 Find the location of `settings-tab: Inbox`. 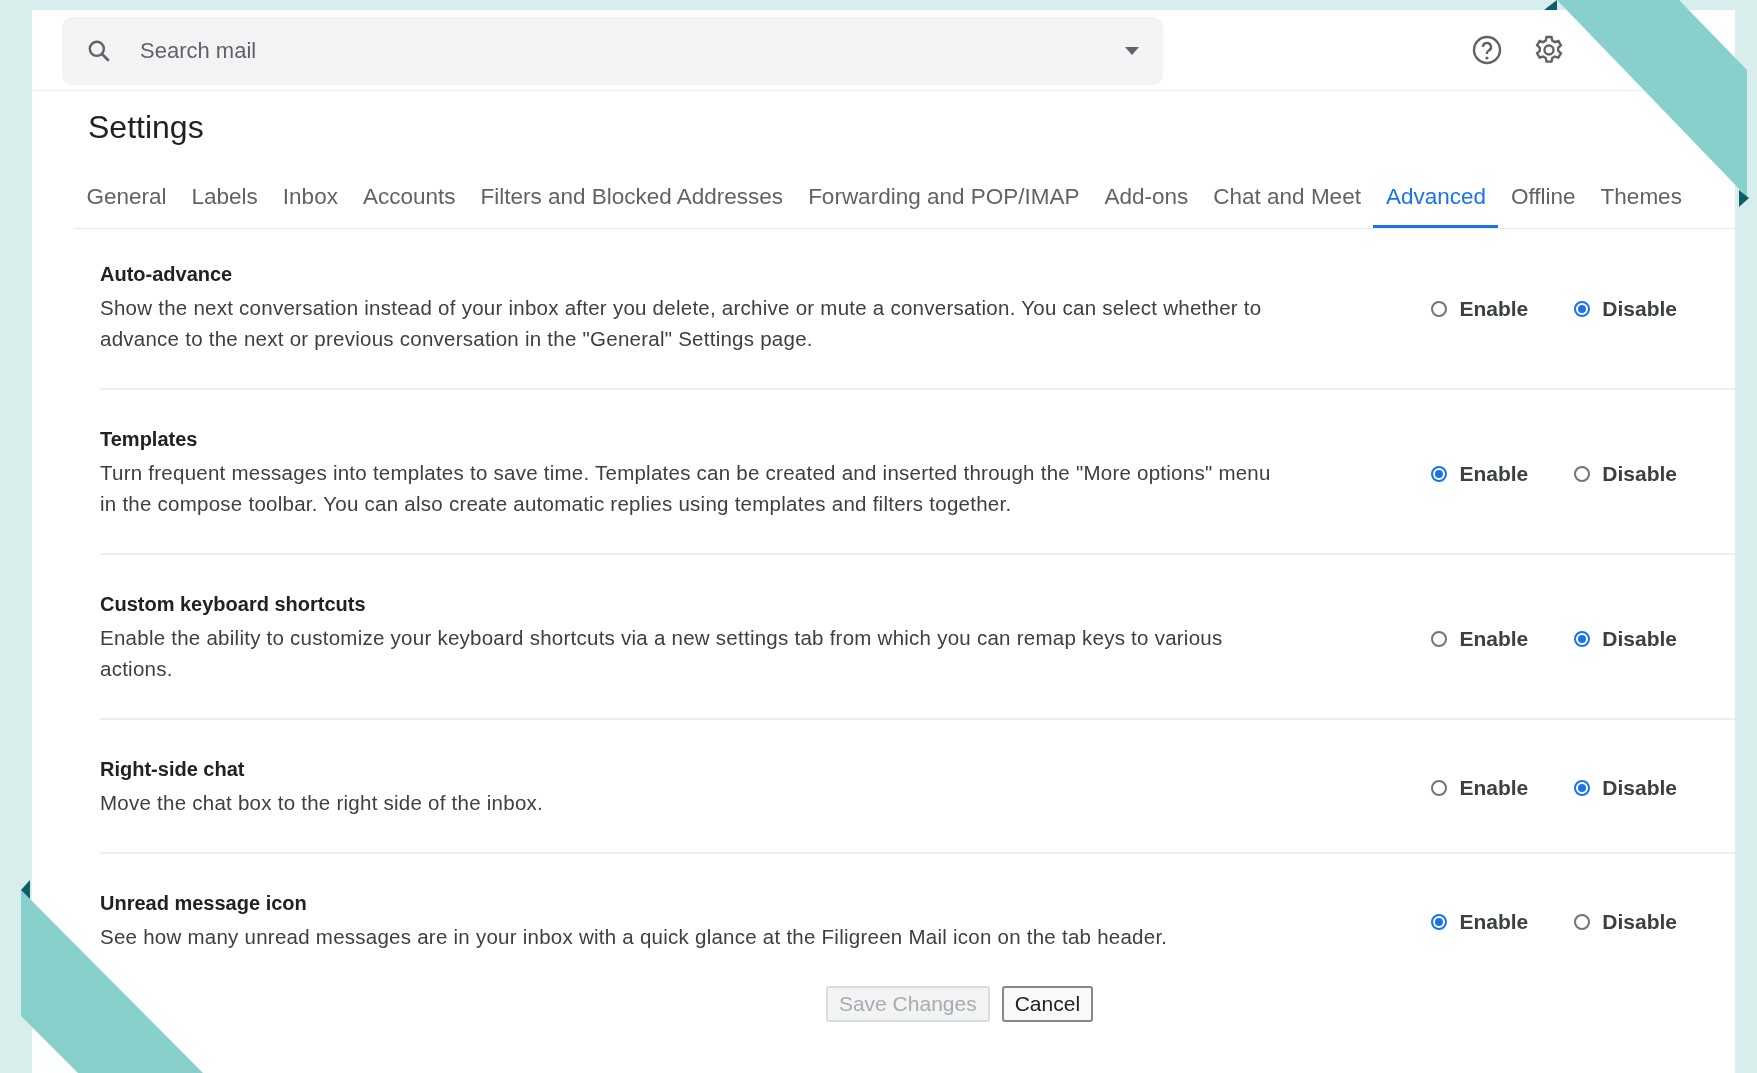

settings-tab: Inbox is located at coordinates (310, 202).